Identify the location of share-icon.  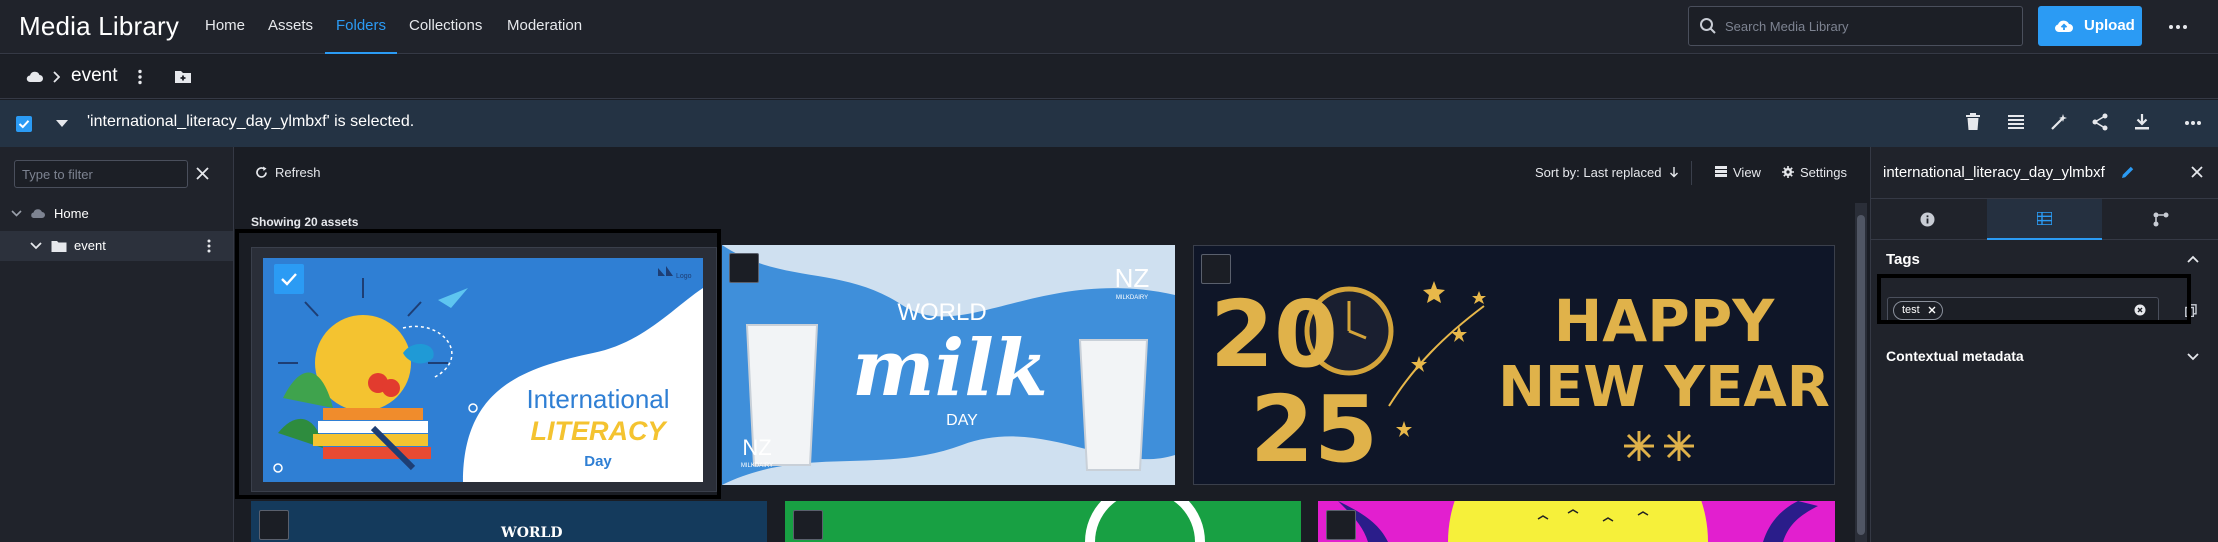
(2100, 122).